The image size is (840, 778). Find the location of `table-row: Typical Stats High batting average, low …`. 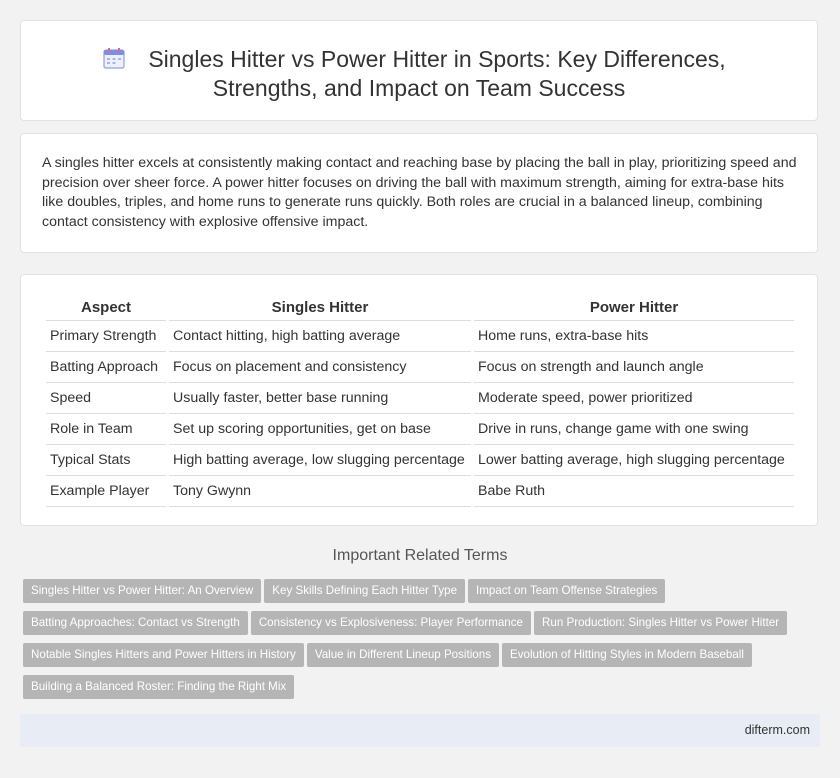

table-row: Typical Stats High batting average, low … is located at coordinates (420, 460).